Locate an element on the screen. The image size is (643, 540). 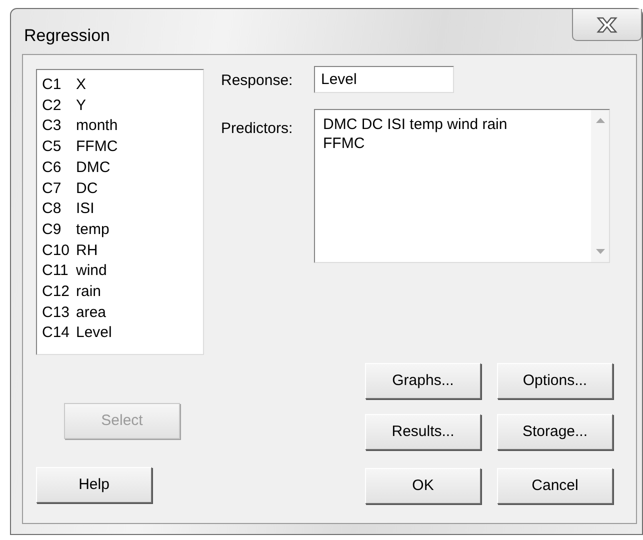
column-id: C5 is located at coordinates (52, 147).